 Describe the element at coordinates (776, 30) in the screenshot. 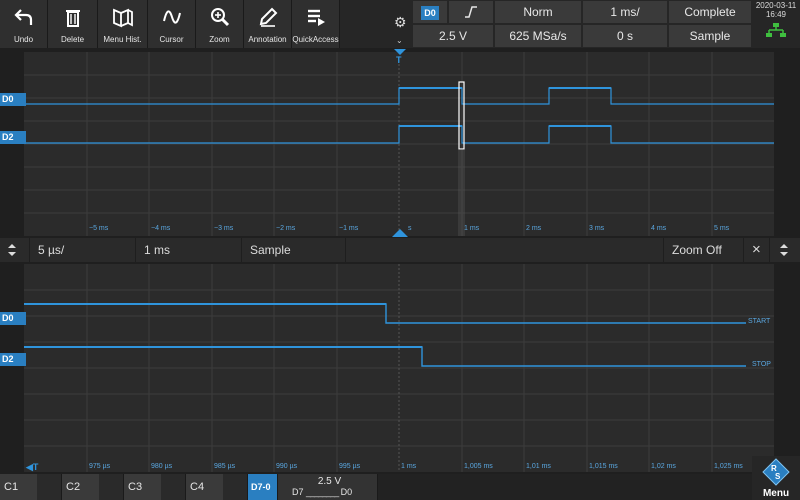

I see `network-icon` at that location.